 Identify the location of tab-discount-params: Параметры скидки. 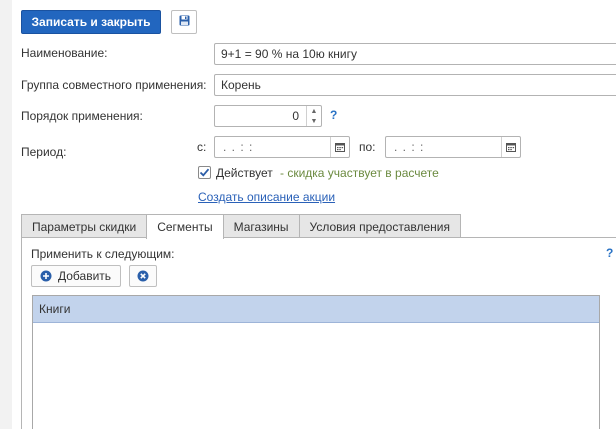
(84, 226).